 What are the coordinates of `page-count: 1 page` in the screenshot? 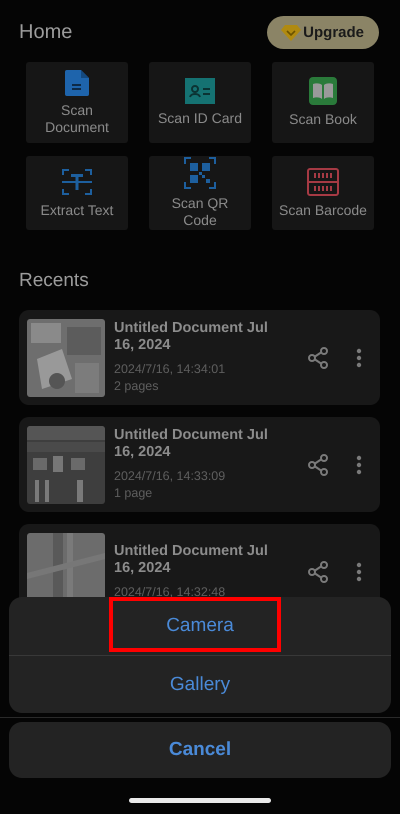 It's located at (134, 493).